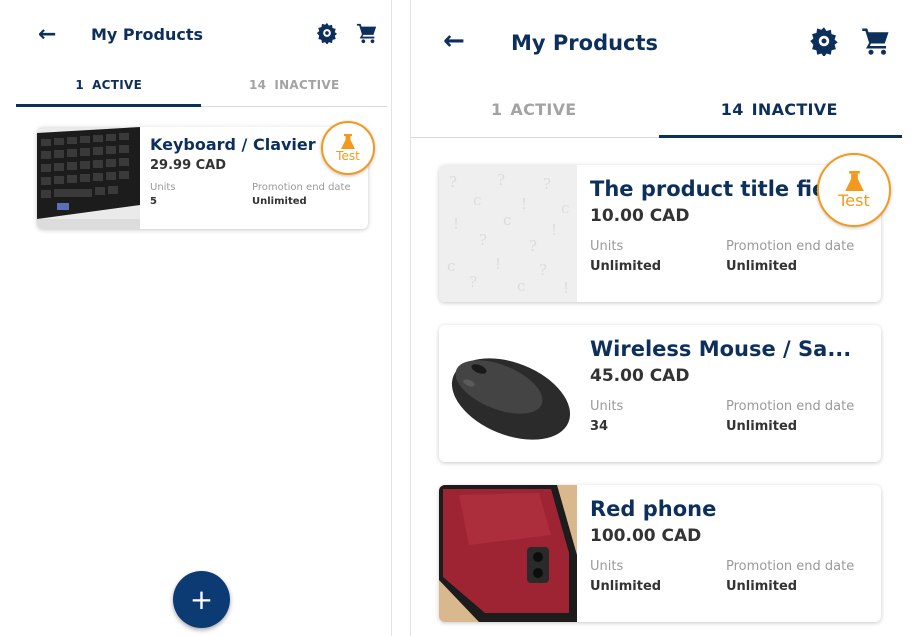 This screenshot has height=636, width=911. What do you see at coordinates (153, 201) in the screenshot?
I see `units-value: 5` at bounding box center [153, 201].